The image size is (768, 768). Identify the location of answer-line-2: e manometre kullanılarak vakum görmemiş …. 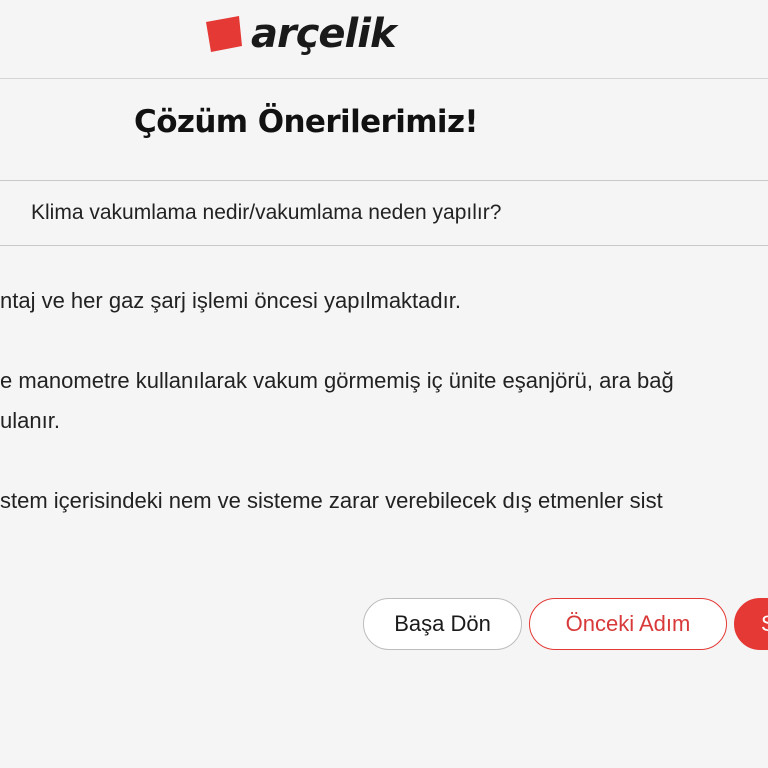
(337, 380).